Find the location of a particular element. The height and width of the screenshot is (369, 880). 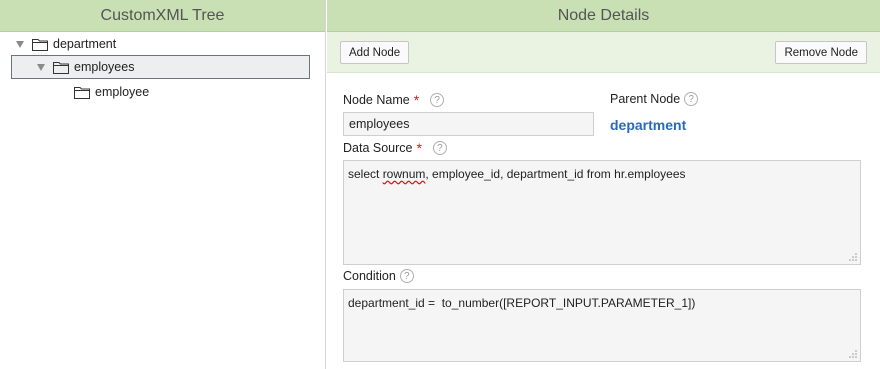

condition-label: Condition is located at coordinates (369, 276).